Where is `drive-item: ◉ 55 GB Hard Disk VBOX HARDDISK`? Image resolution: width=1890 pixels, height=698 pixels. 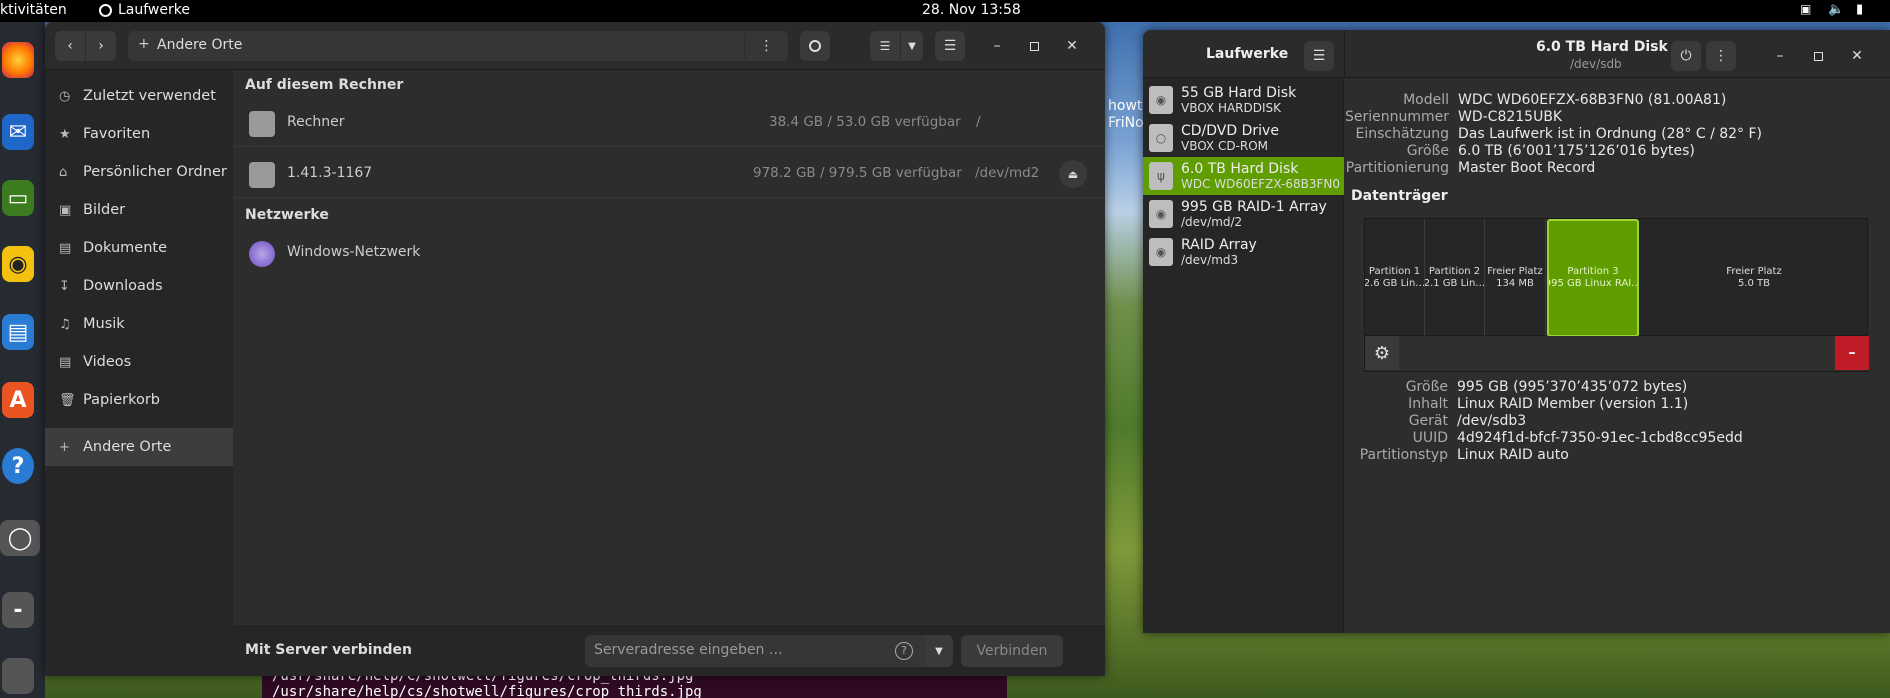
drive-item: ◉ 55 GB Hard Disk VBOX HARDDISK is located at coordinates (1243, 100).